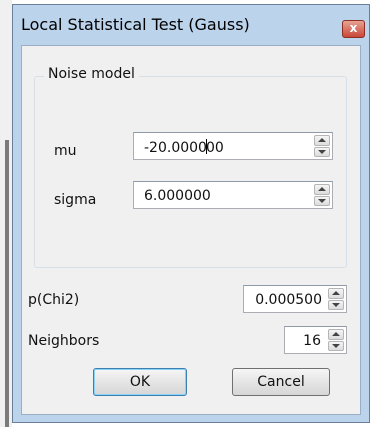 The width and height of the screenshot is (378, 427). I want to click on sigma-input: 6.000000, so click(177, 196).